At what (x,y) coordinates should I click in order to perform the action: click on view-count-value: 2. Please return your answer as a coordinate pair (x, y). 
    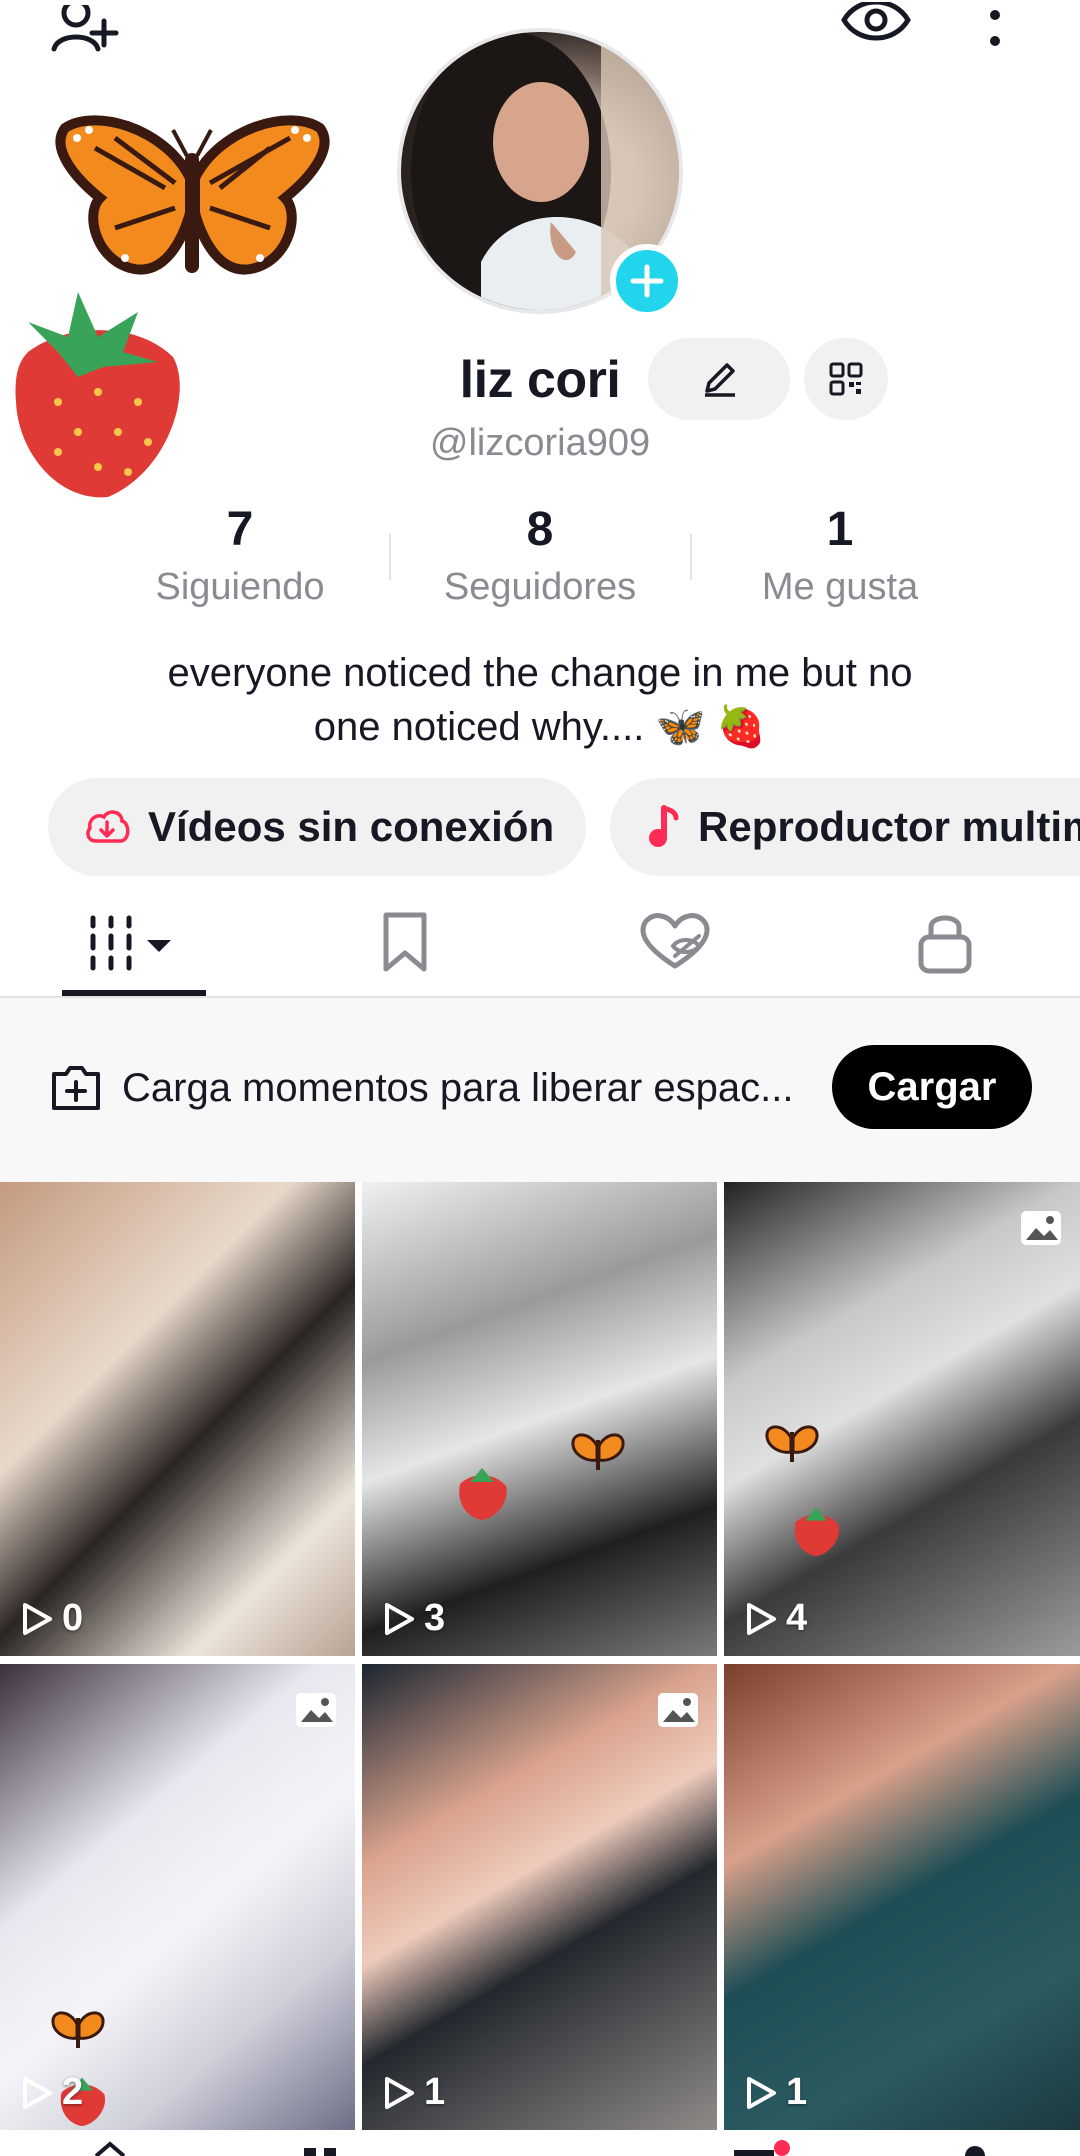
    Looking at the image, I should click on (73, 2092).